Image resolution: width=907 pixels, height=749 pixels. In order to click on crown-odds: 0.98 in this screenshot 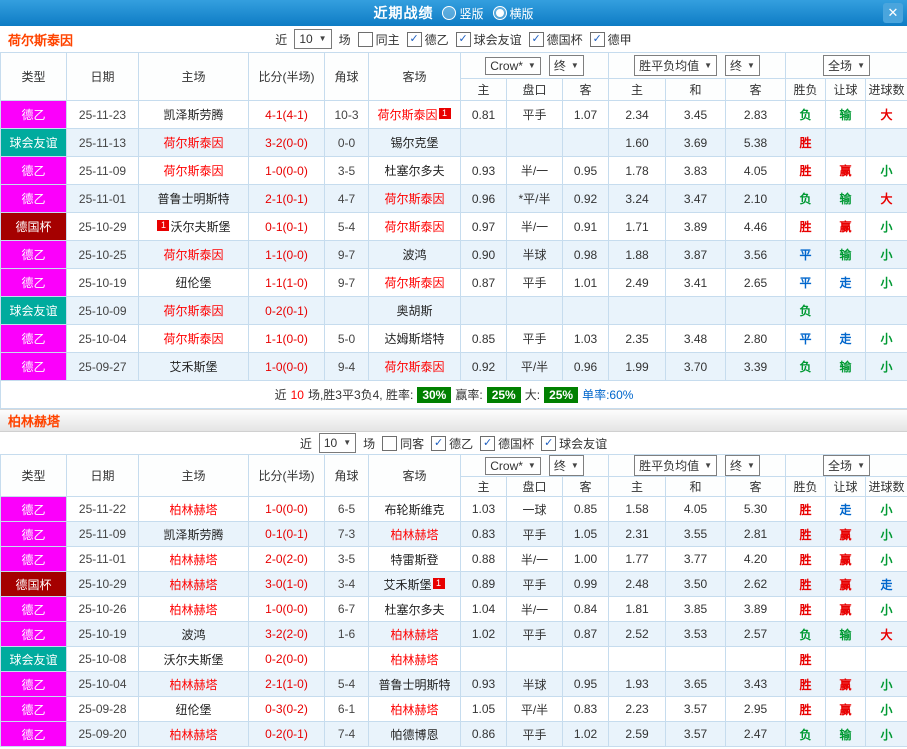, I will do `click(585, 254)`.